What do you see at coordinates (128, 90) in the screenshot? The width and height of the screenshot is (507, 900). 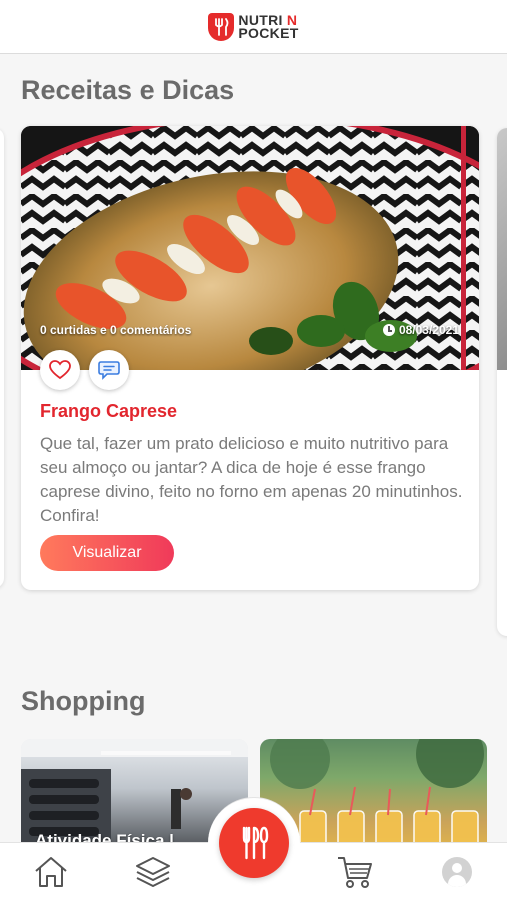 I see `recipes-section-title: Receitas e Dicas` at bounding box center [128, 90].